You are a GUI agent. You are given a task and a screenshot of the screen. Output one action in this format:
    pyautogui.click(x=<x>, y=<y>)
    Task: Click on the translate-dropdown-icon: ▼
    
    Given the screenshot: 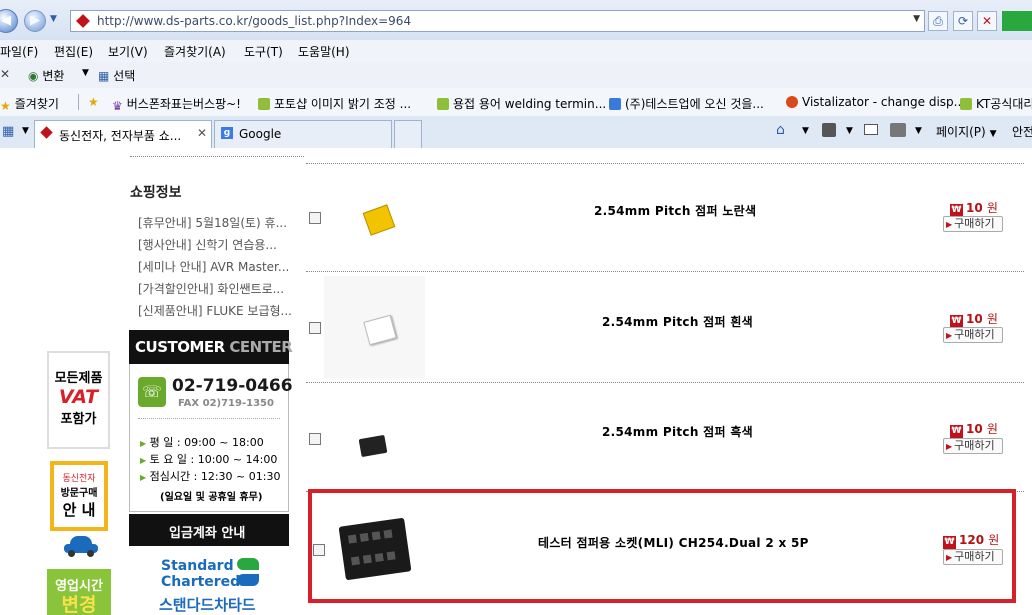 What is the action you would take?
    pyautogui.click(x=85, y=73)
    